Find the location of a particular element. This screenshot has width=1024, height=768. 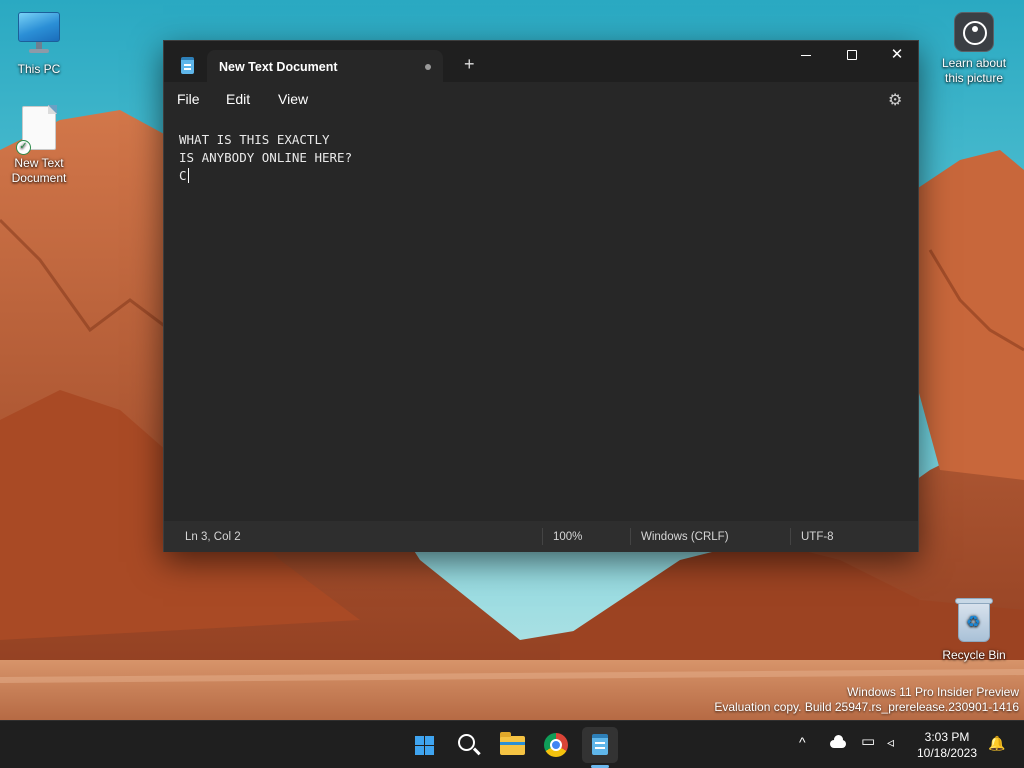

desktop-icon-new-text-document: ✓ New Text Document is located at coordinates (39, 145).